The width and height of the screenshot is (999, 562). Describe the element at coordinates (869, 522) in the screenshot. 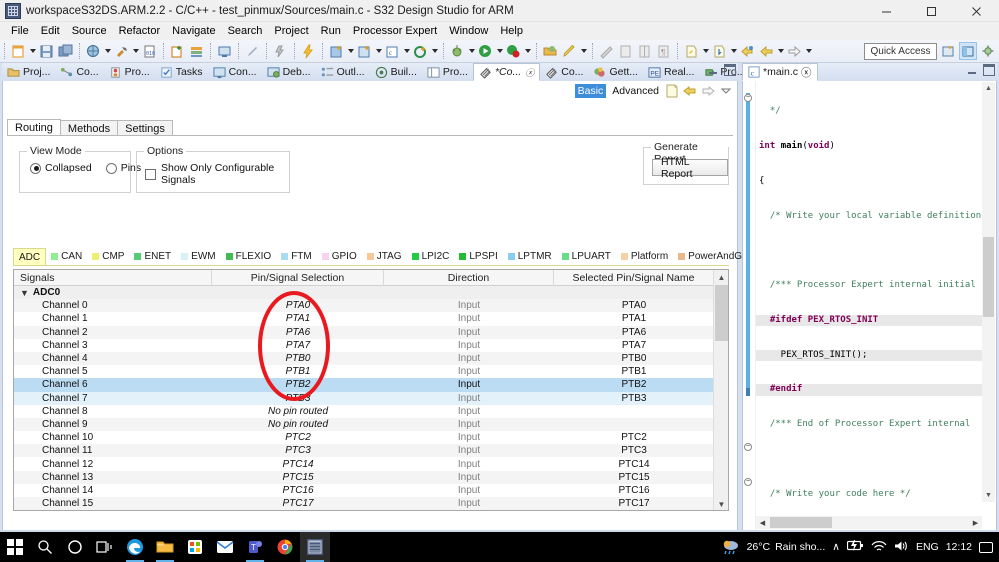

I see `editor-horizontal-scrollbar: ◀ ▶` at that location.